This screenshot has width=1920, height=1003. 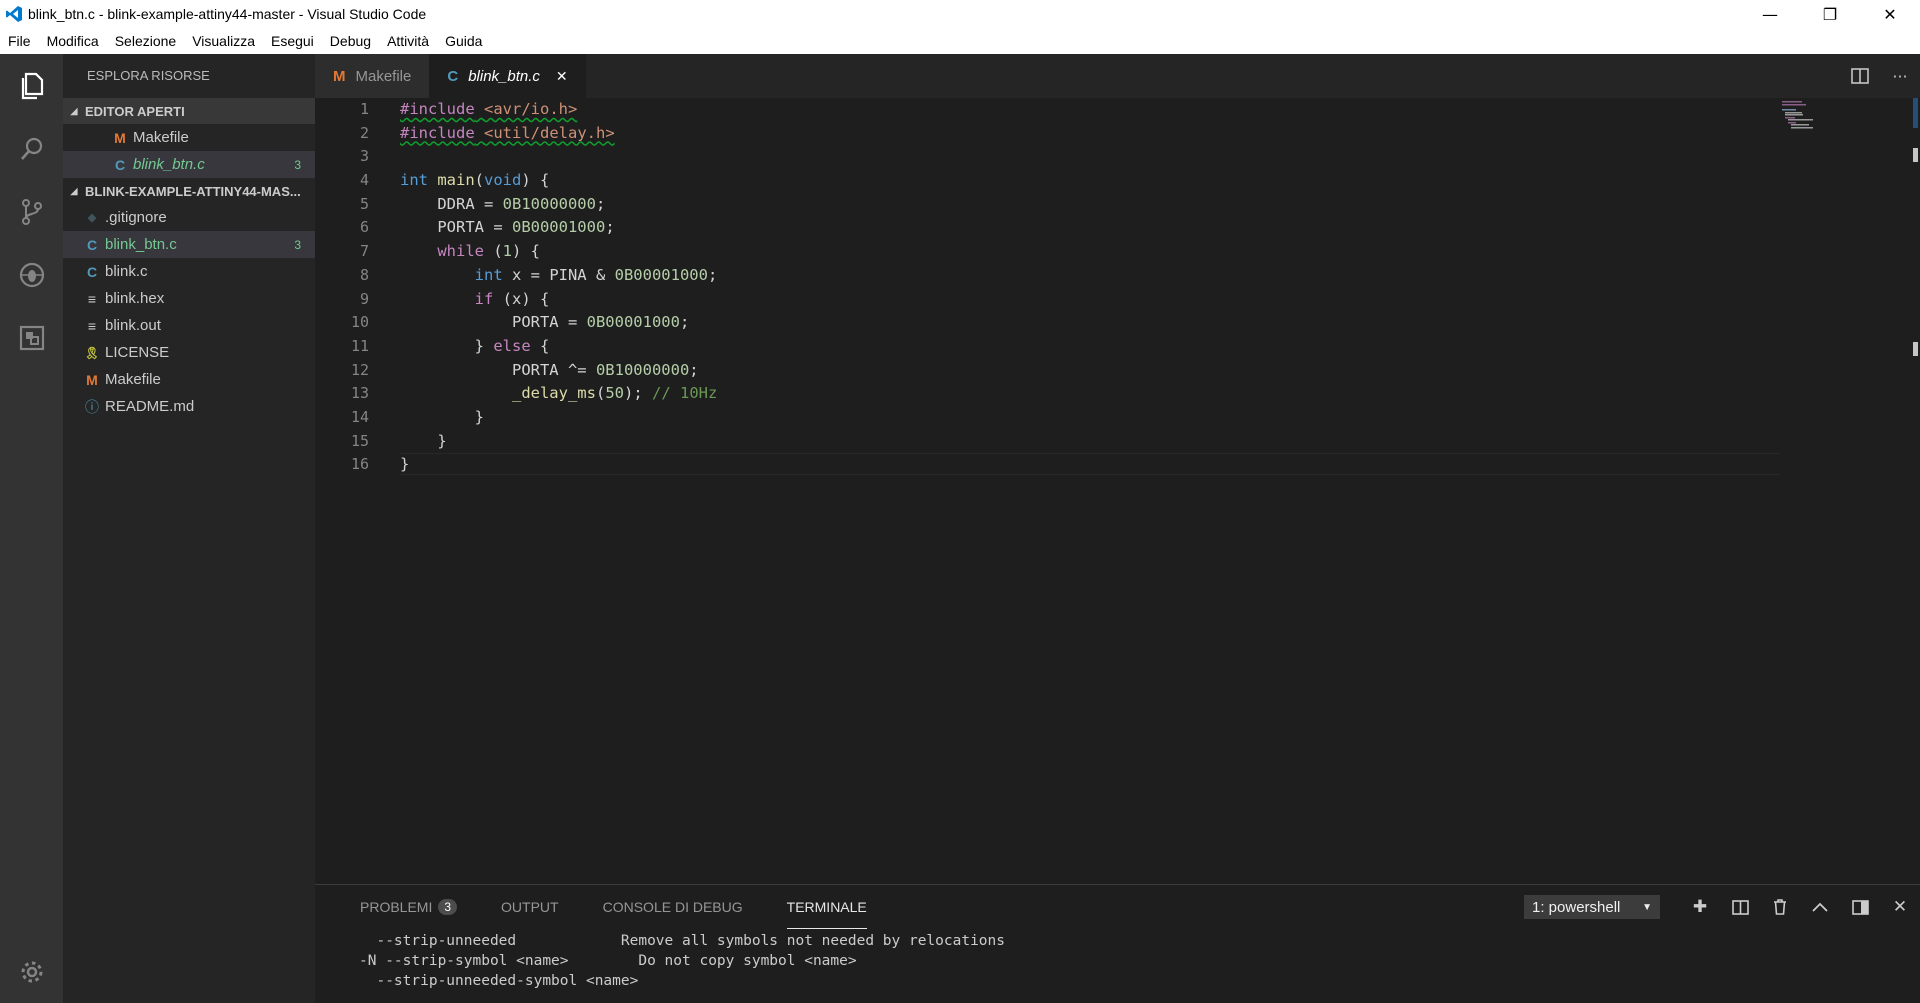 I want to click on terminal-select-value: 1: powershell, so click(x=1576, y=907).